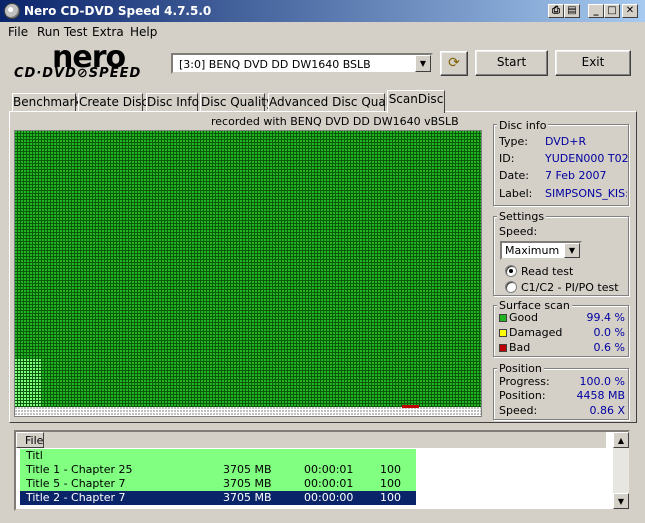  What do you see at coordinates (118, 11) in the screenshot?
I see `window-title: Nero CD-DVD Speed 4.7.5.0` at bounding box center [118, 11].